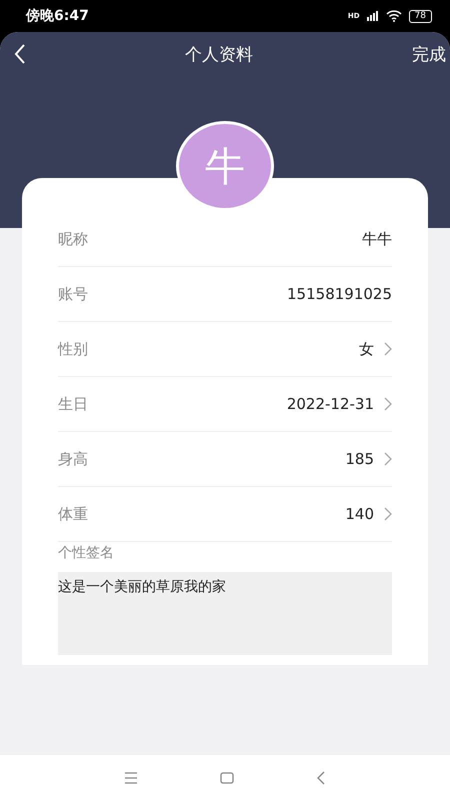  Describe the element at coordinates (86, 553) in the screenshot. I see `signature-label: 个性签名` at that location.